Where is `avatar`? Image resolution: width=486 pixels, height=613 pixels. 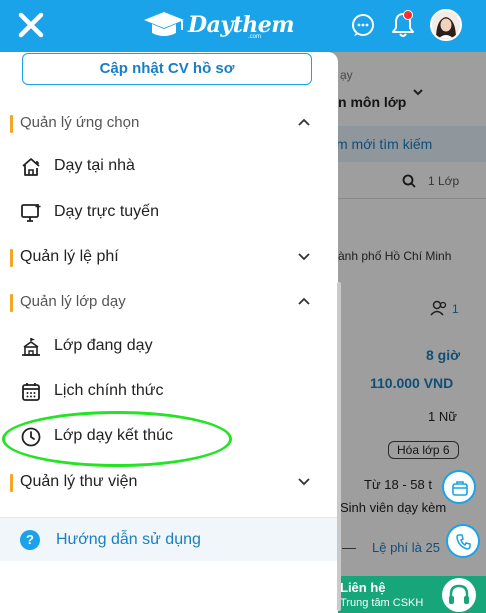 avatar is located at coordinates (446, 25).